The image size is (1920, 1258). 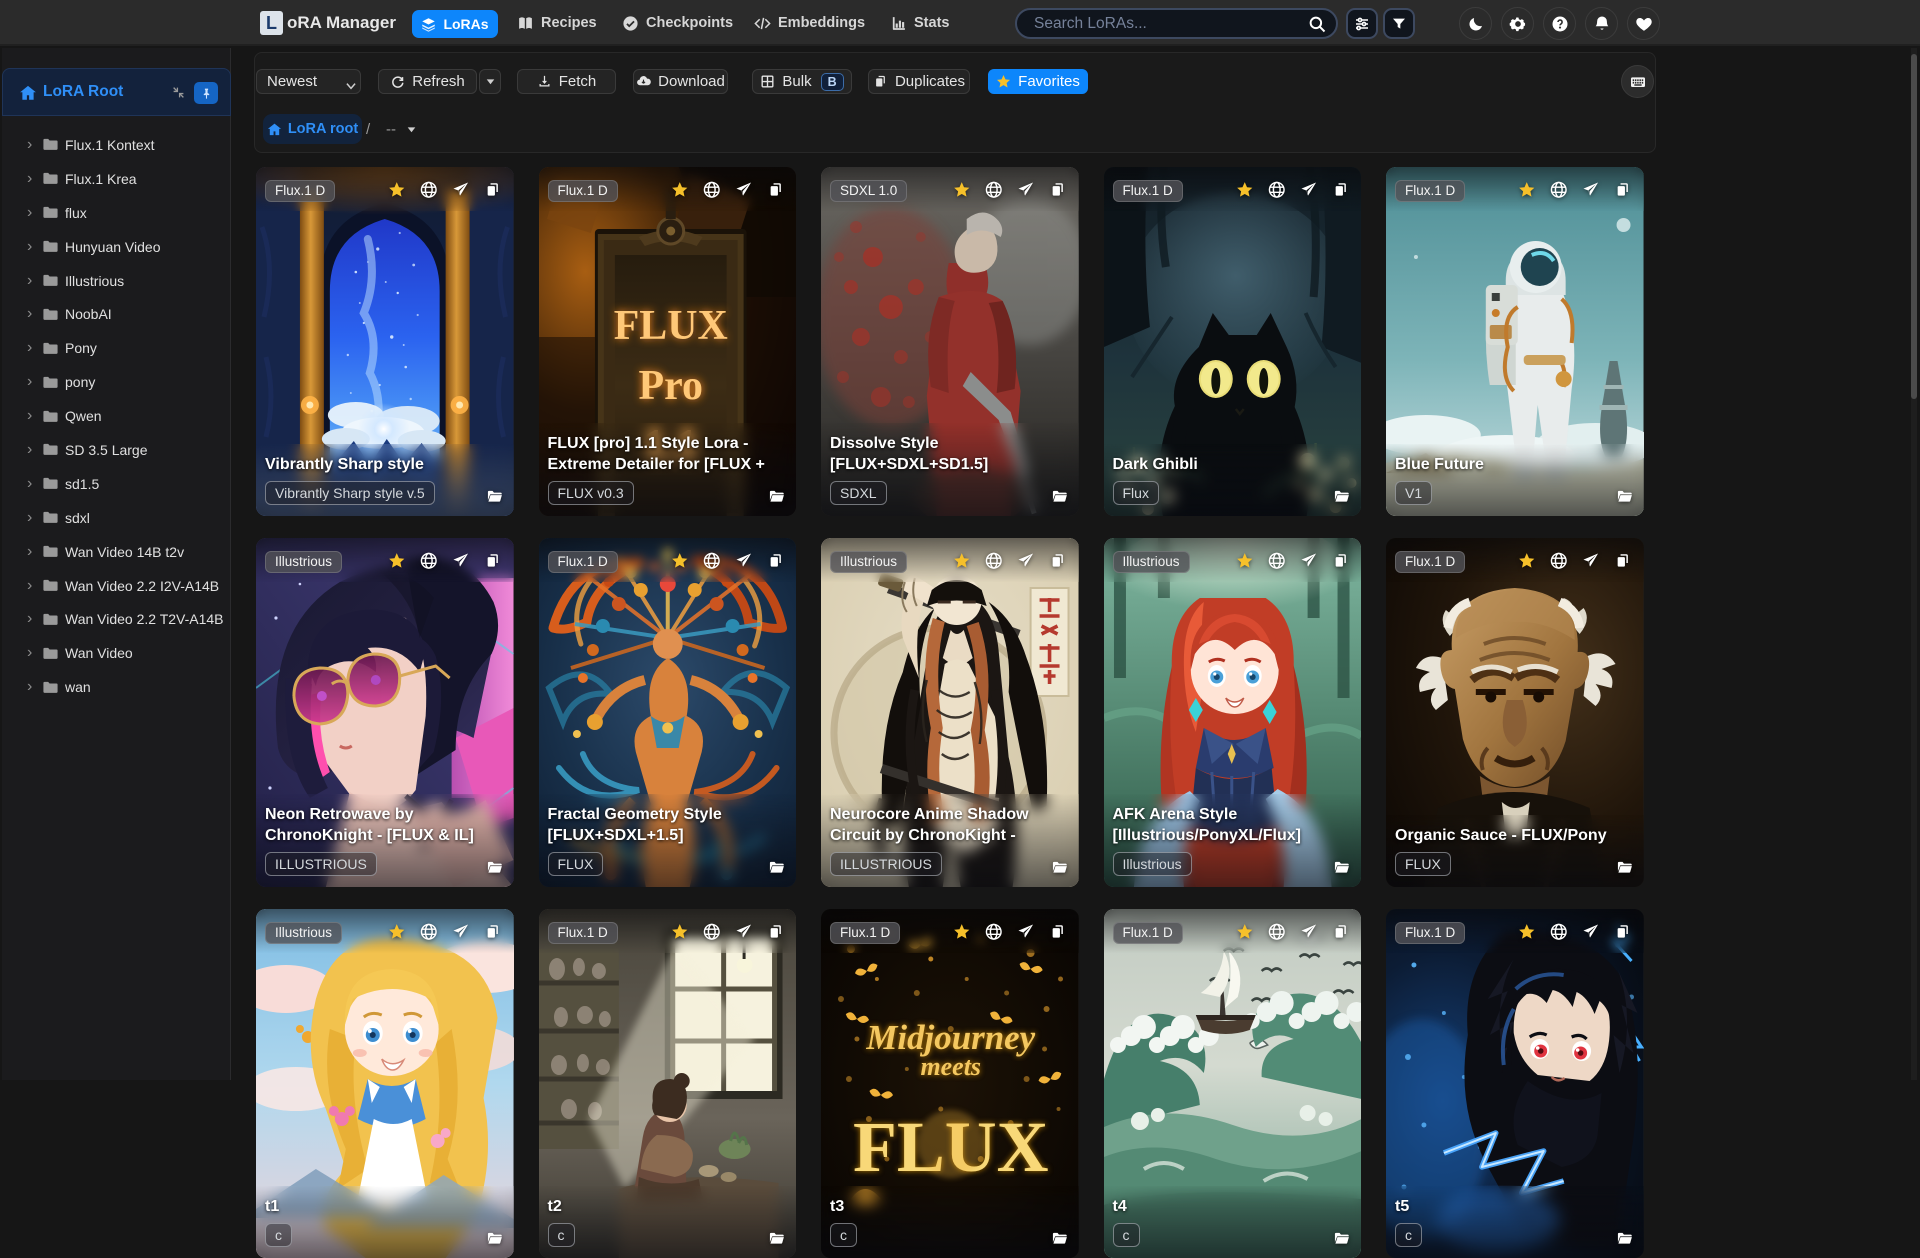 What do you see at coordinates (670, 386) in the screenshot?
I see `svg-text: Pro` at bounding box center [670, 386].